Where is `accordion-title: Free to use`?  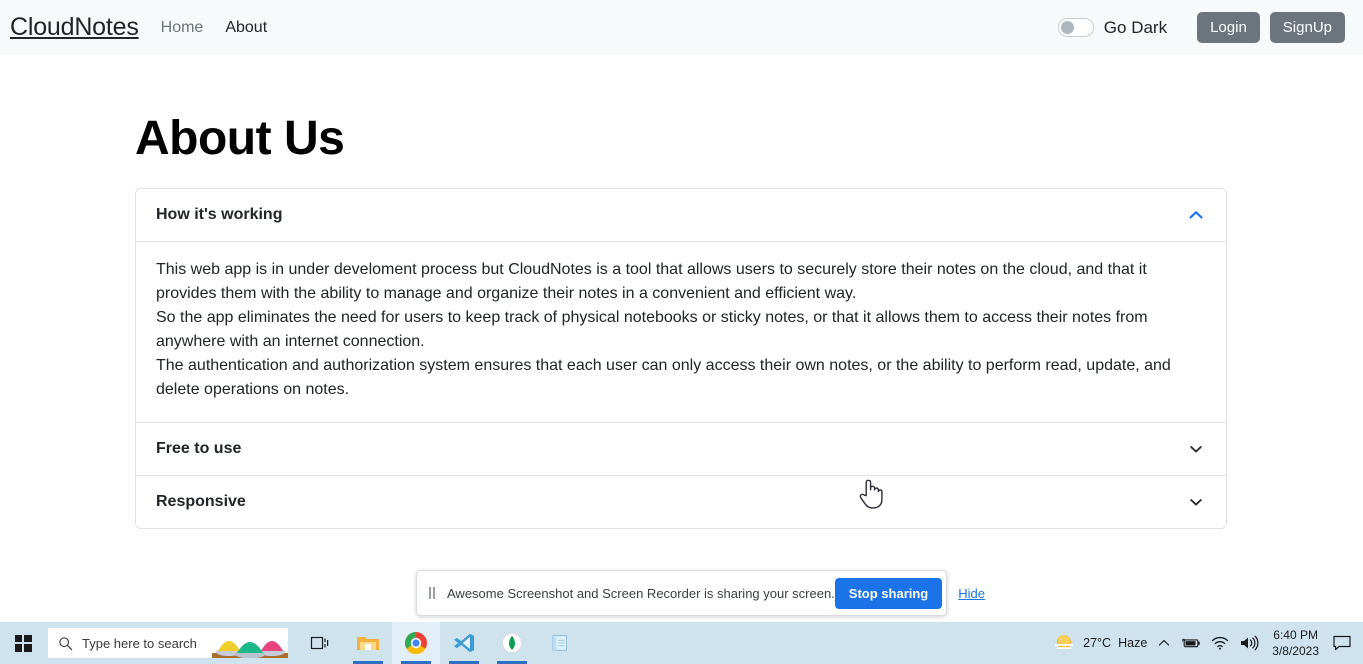
accordion-title: Free to use is located at coordinates (199, 448).